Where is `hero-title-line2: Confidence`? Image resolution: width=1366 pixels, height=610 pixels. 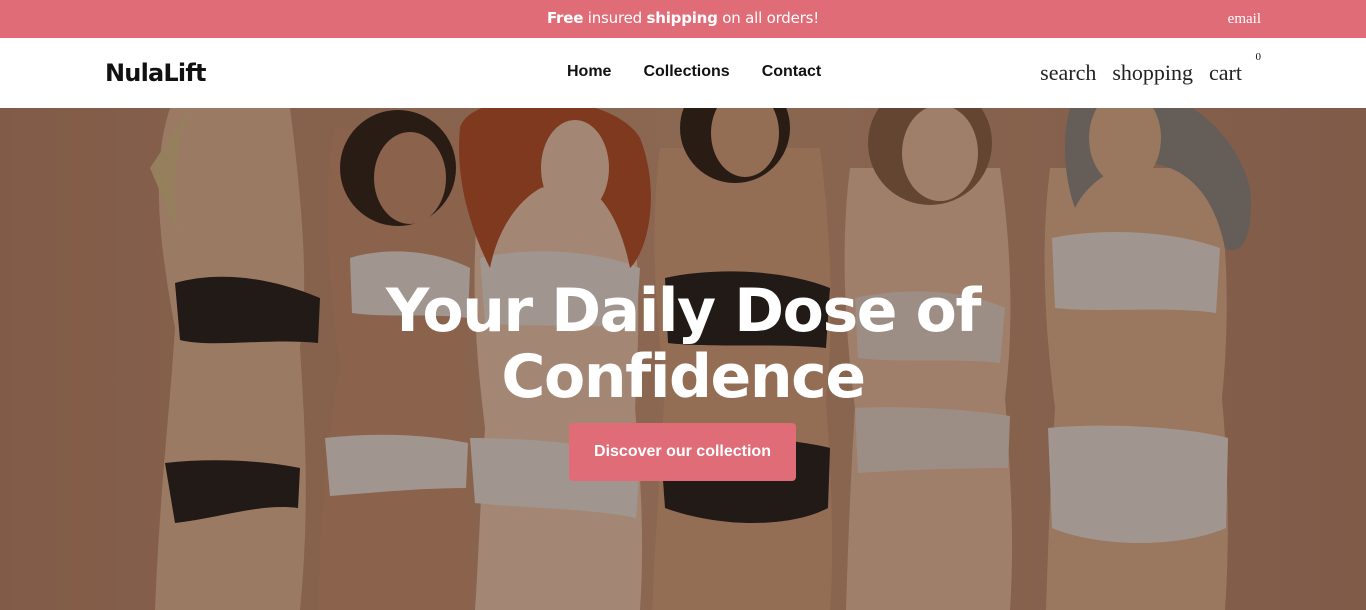
hero-title-line2: Confidence is located at coordinates (683, 377).